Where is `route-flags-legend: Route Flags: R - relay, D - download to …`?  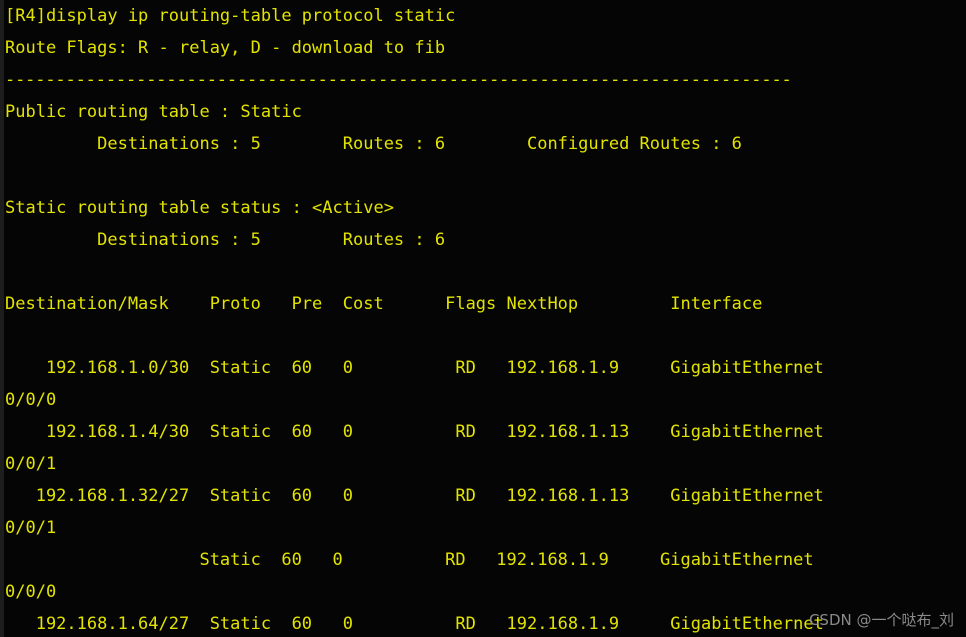
route-flags-legend: Route Flags: R - relay, D - download to … is located at coordinates (225, 48).